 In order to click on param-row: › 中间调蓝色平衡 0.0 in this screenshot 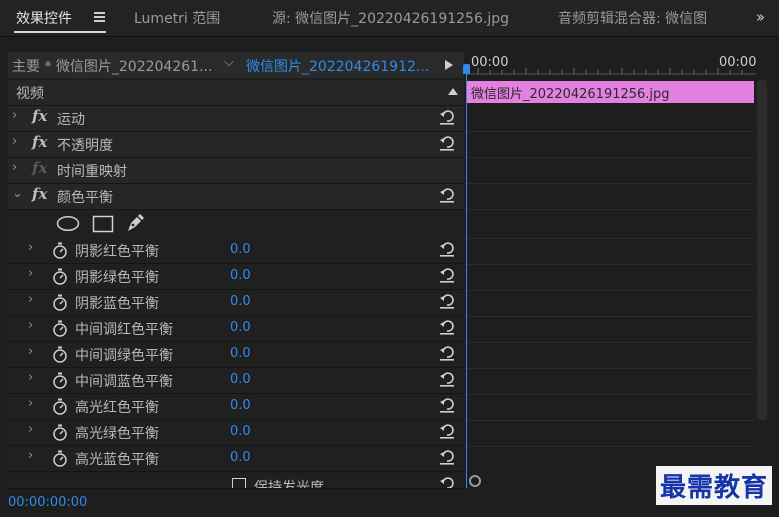, I will do `click(236, 381)`.